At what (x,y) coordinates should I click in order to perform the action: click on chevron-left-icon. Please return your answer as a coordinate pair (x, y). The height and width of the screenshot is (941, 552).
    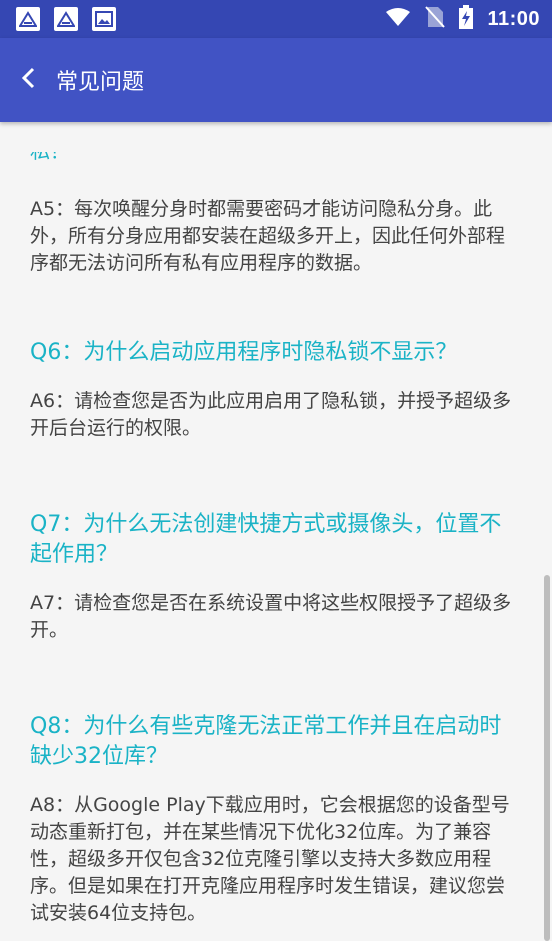
    Looking at the image, I should click on (28, 80).